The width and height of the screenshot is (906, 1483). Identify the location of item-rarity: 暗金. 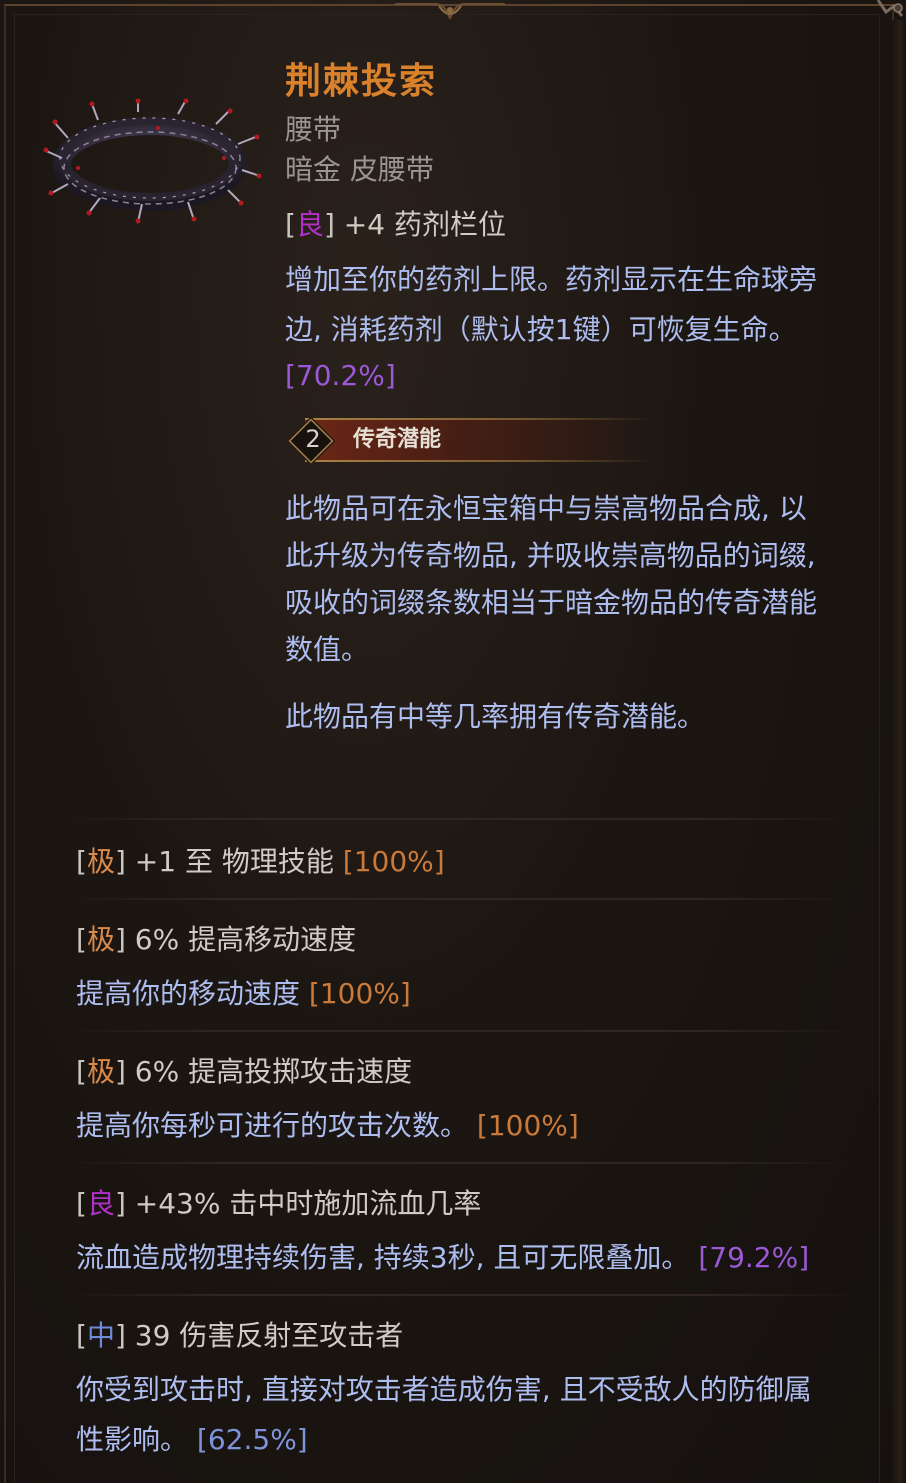
(313, 169).